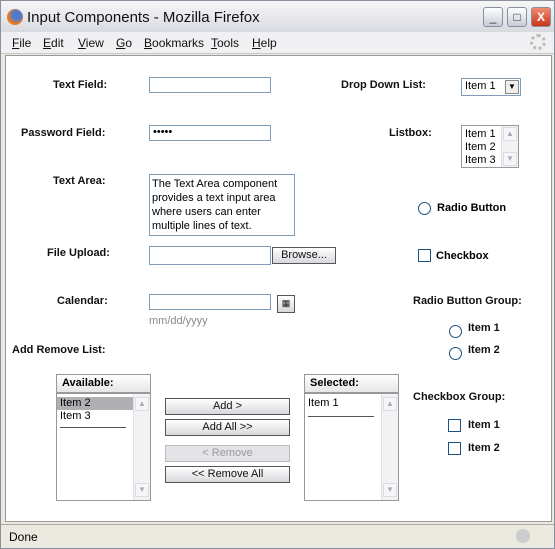 This screenshot has width=555, height=549. I want to click on dropdown-label: Drop Down List:, so click(383, 85).